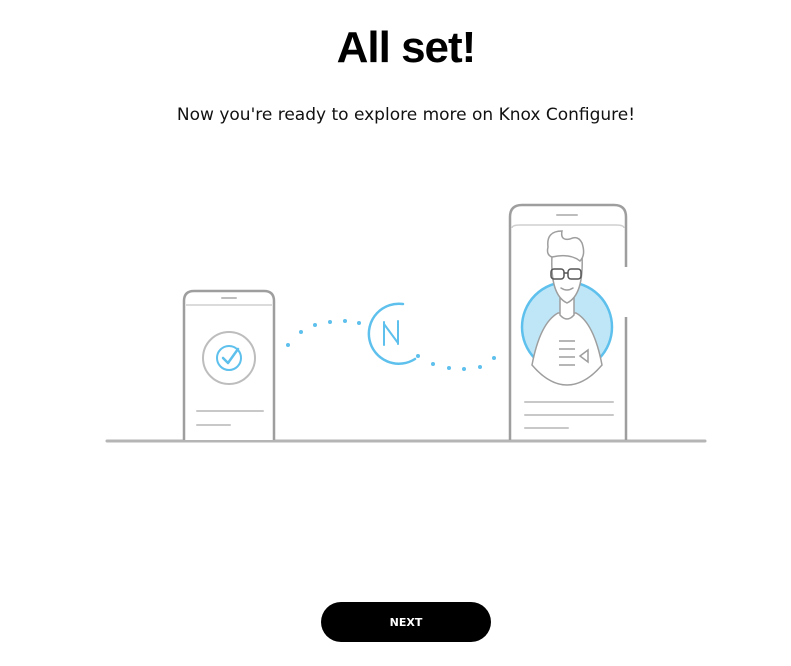 Image resolution: width=791 pixels, height=666 pixels. What do you see at coordinates (406, 622) in the screenshot?
I see `next-button: NEXT` at bounding box center [406, 622].